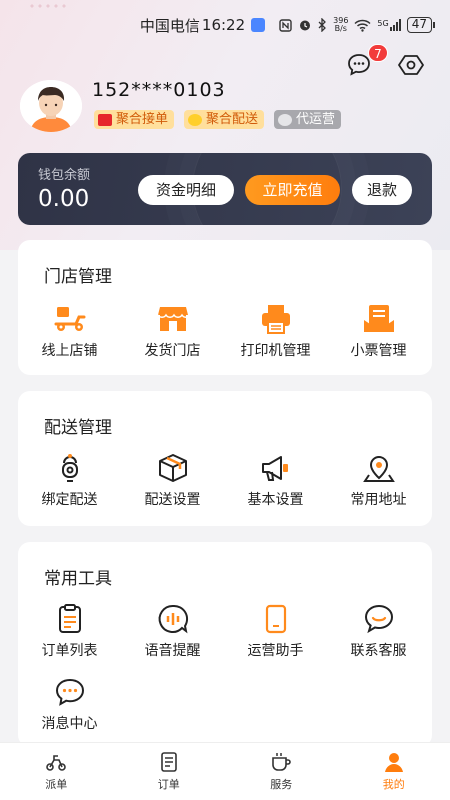 Image resolution: width=450 pixels, height=800 pixels. I want to click on section-title: 门店管理, so click(78, 277).